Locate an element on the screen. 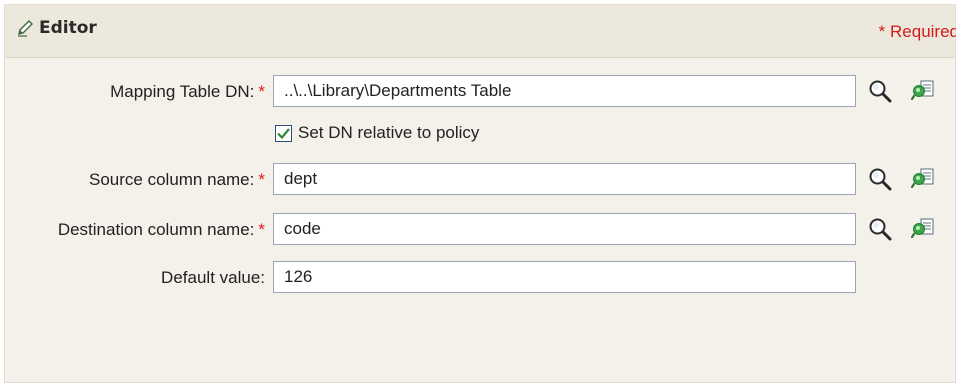  destination-column-row: Destination column name: * is located at coordinates (480, 230).